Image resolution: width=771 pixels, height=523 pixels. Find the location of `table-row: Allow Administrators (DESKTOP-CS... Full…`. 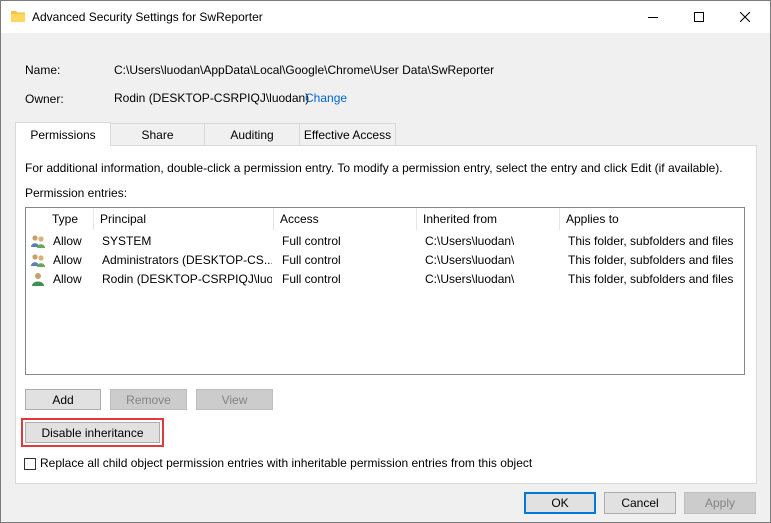

table-row: Allow Administrators (DESKTOP-CS... Full… is located at coordinates (385, 260).